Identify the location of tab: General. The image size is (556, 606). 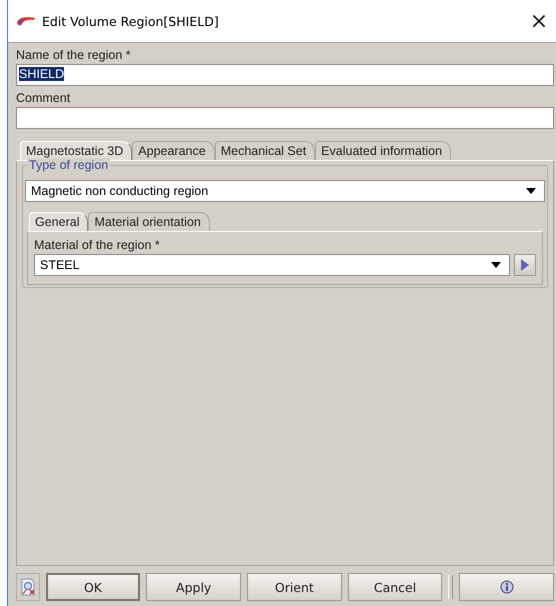
(58, 221).